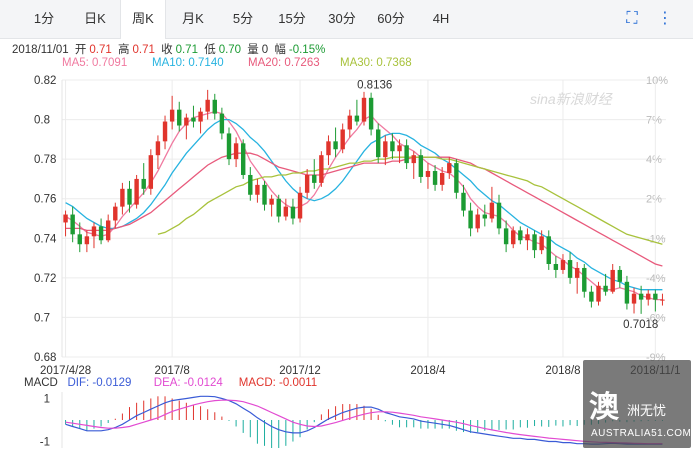 This screenshot has height=451, width=693. I want to click on pct-tick-label: 10%, so click(657, 81).